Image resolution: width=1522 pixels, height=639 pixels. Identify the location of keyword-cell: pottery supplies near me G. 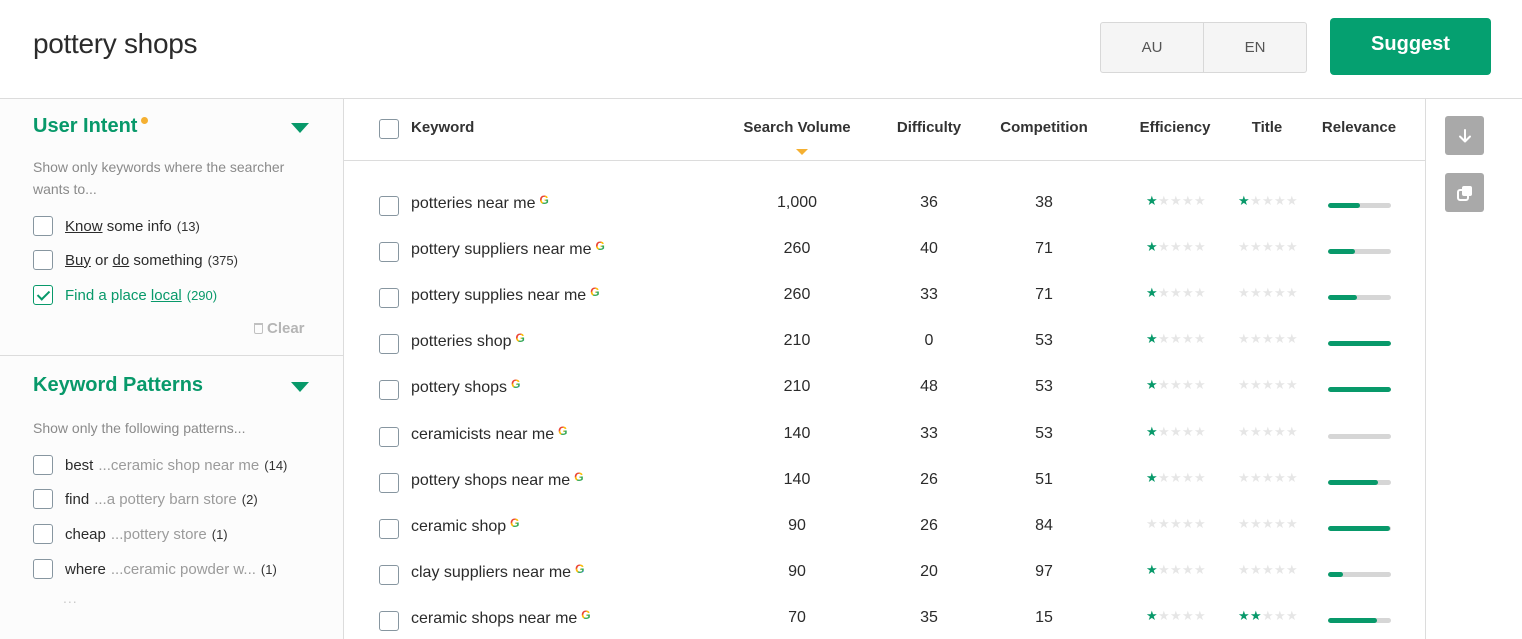
(505, 295).